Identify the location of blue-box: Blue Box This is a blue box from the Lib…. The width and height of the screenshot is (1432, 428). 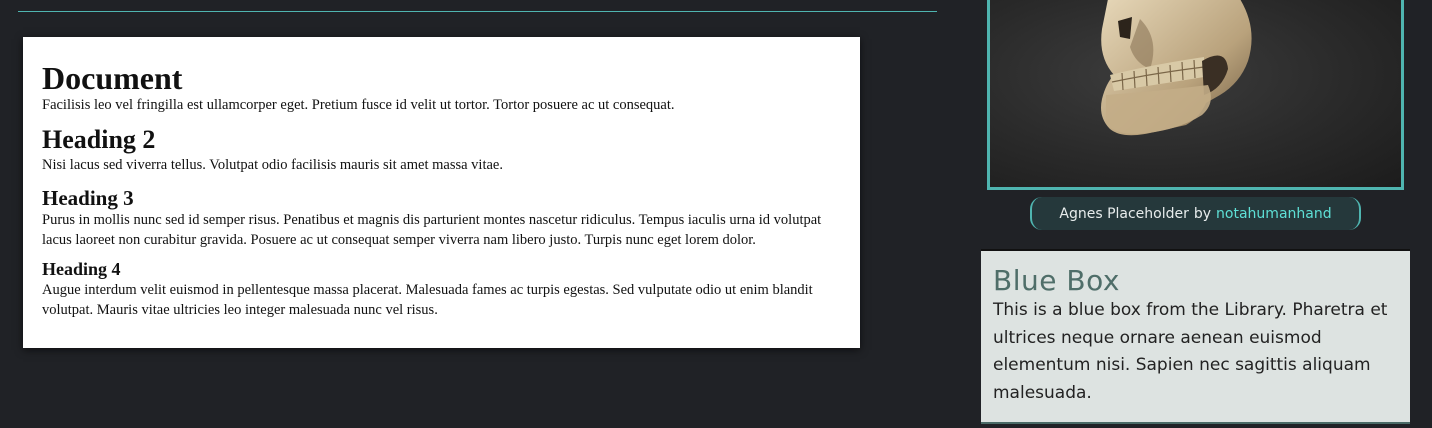
(1195, 336).